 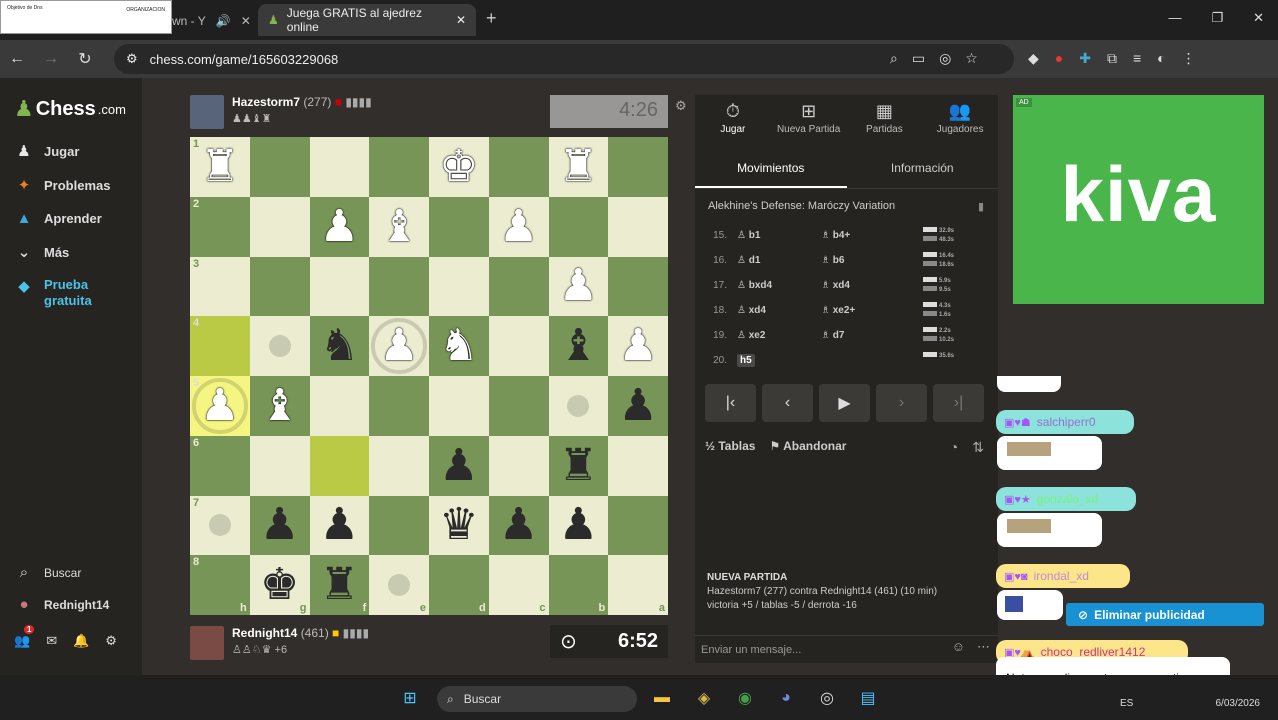 I want to click on bottom-player-name: Rednight14 (461) ■ ▮▮▮▮, so click(x=300, y=633).